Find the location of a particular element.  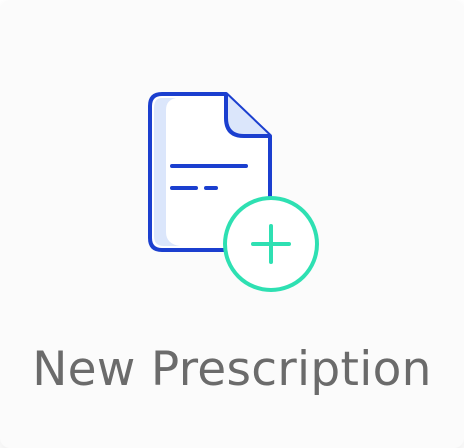

document-fold is located at coordinates (247, 116).